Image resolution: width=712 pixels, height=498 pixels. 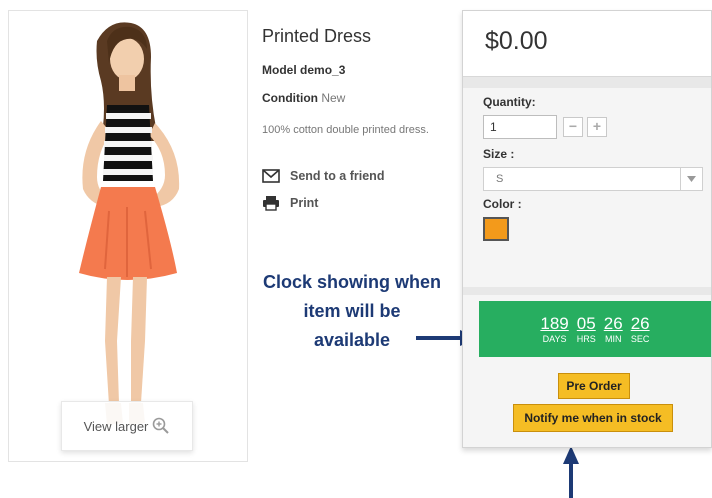 What do you see at coordinates (691, 179) in the screenshot?
I see `chevron-down-icon` at bounding box center [691, 179].